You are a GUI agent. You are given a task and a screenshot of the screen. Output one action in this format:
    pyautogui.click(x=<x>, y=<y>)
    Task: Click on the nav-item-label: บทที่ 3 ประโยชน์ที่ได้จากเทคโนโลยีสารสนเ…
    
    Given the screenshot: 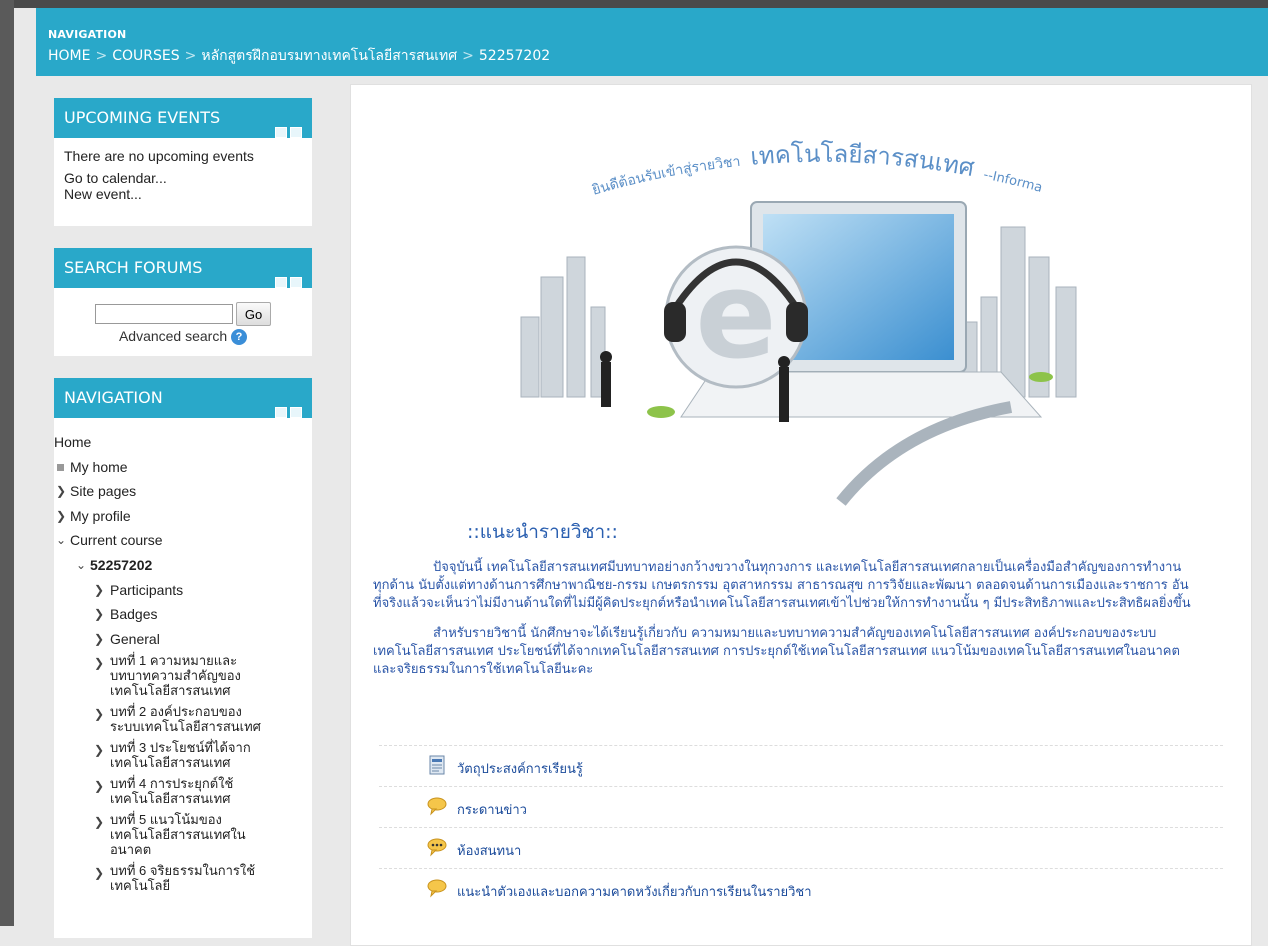 What is the action you would take?
    pyautogui.click(x=180, y=755)
    